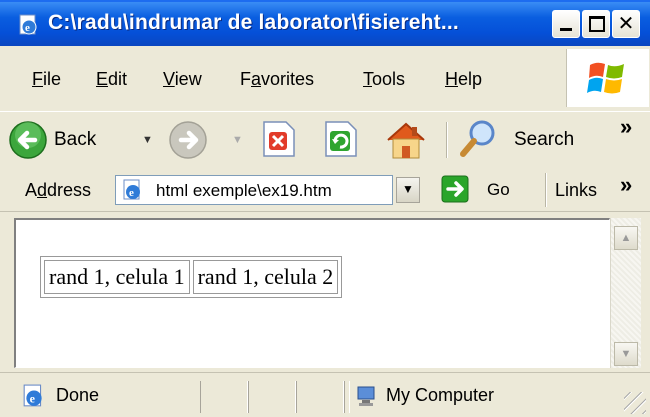  I want to click on page-done-icon: e, so click(32, 395).